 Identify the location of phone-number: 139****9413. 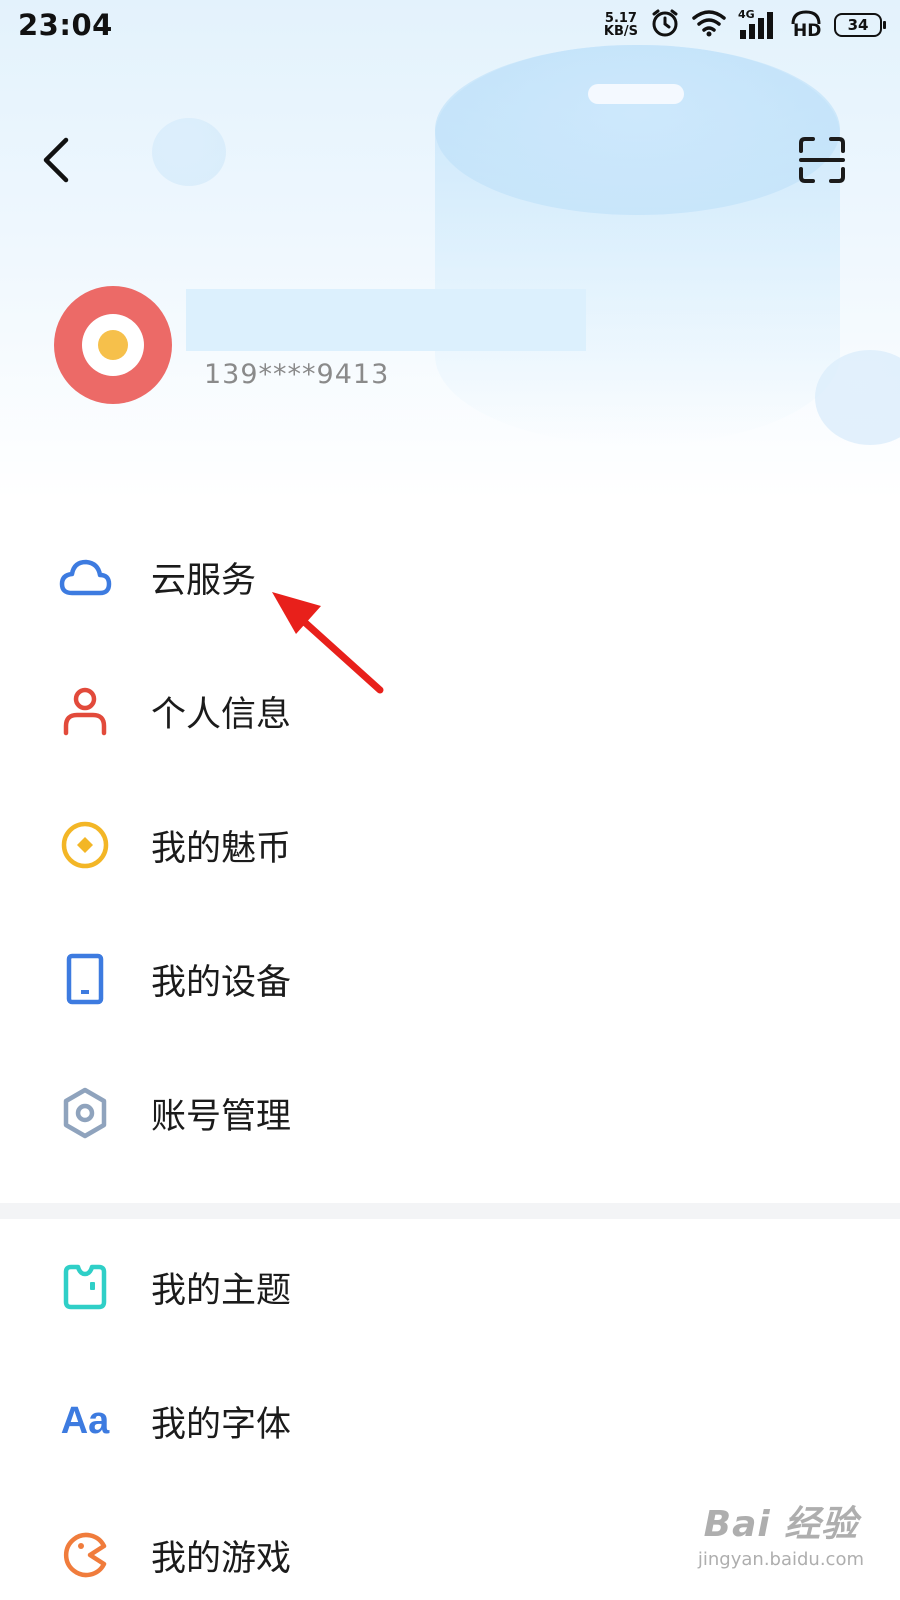
(297, 374).